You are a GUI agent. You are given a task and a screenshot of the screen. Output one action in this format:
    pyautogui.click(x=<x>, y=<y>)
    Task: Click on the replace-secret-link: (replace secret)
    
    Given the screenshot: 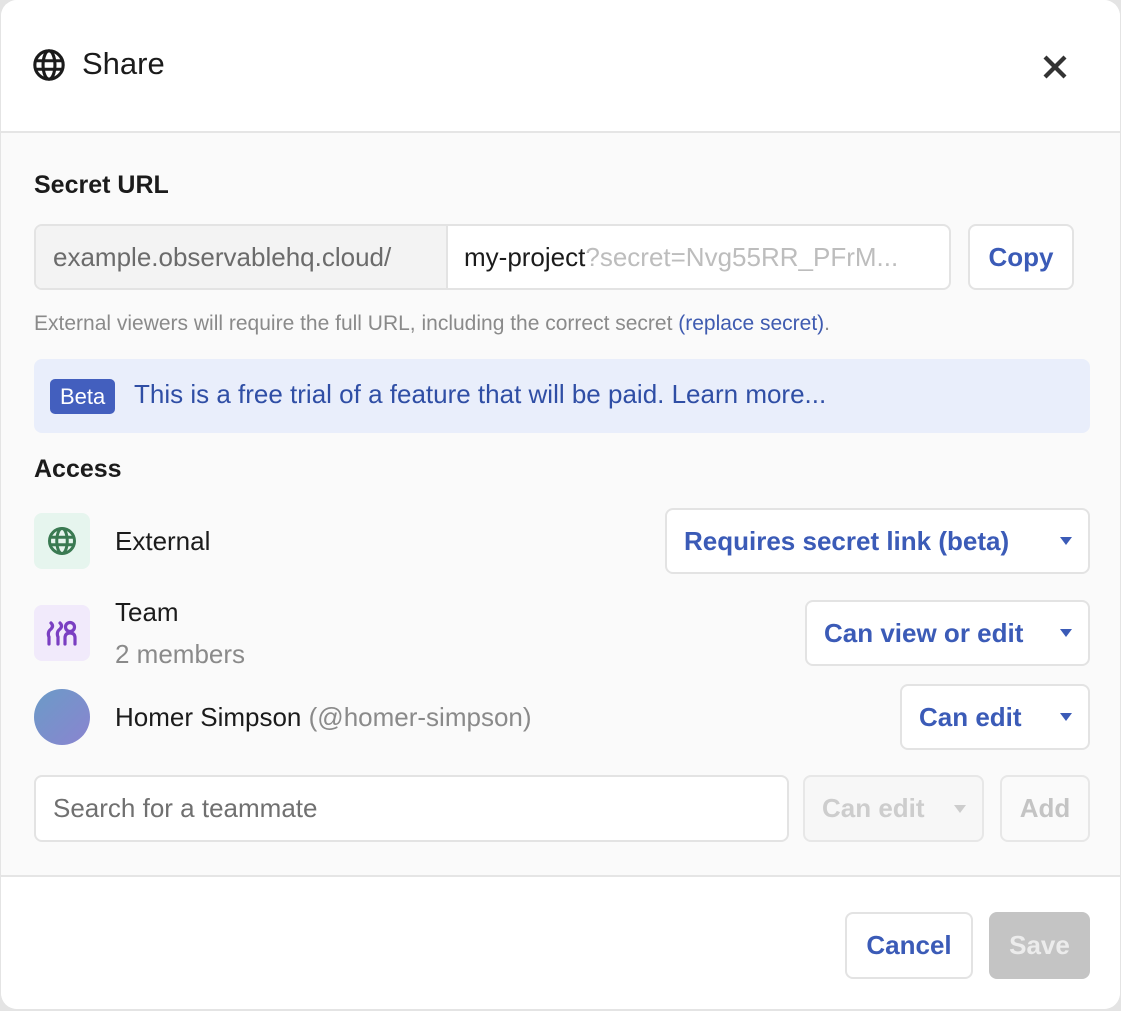 What is the action you would take?
    pyautogui.click(x=751, y=323)
    